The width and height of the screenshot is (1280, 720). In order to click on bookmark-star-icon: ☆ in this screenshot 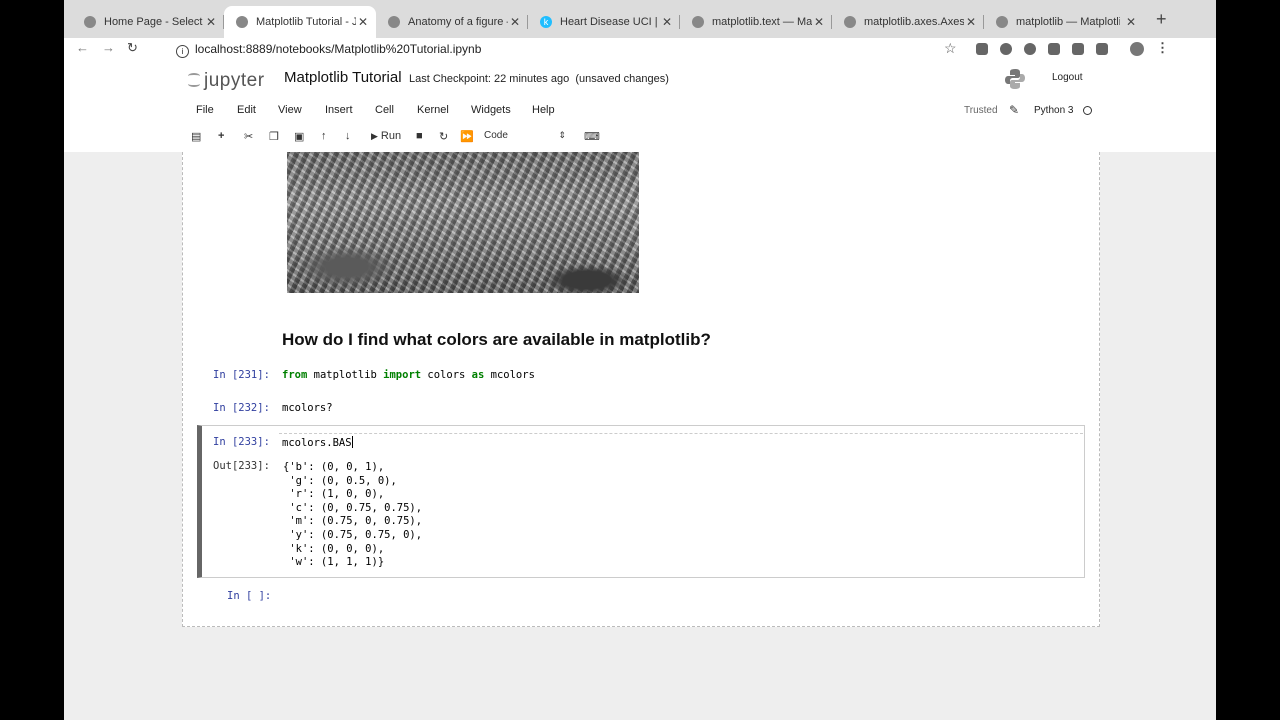, I will do `click(950, 48)`.